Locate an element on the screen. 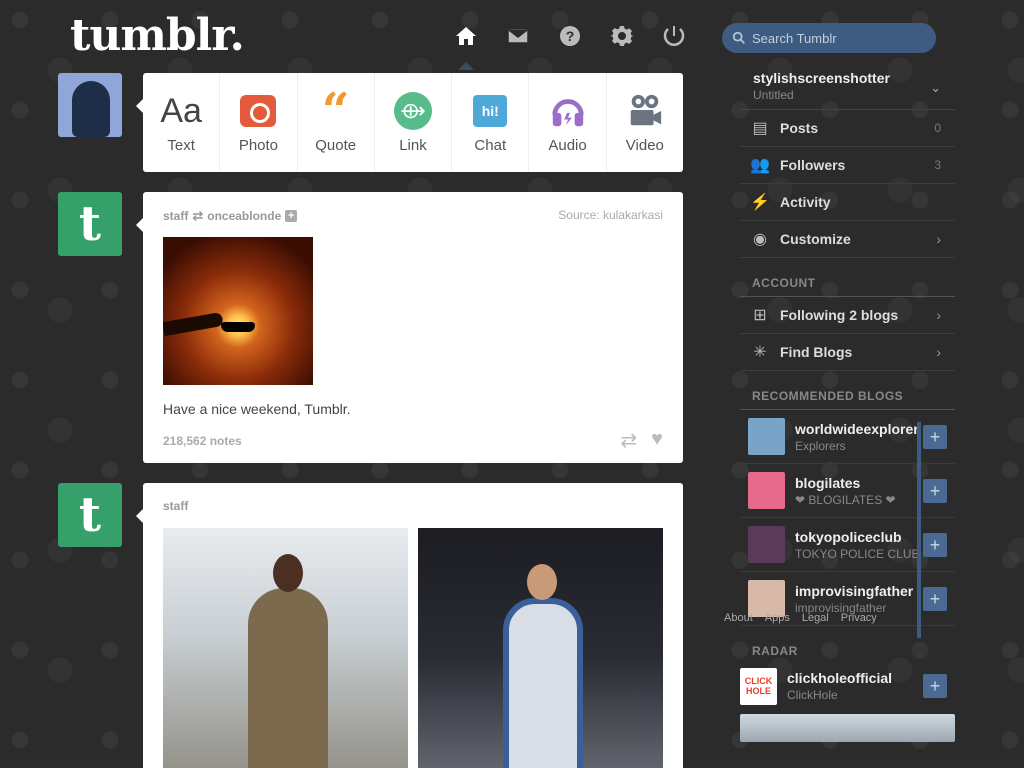 The width and height of the screenshot is (1024, 768). chevron-down-icon: ⌄ is located at coordinates (935, 87).